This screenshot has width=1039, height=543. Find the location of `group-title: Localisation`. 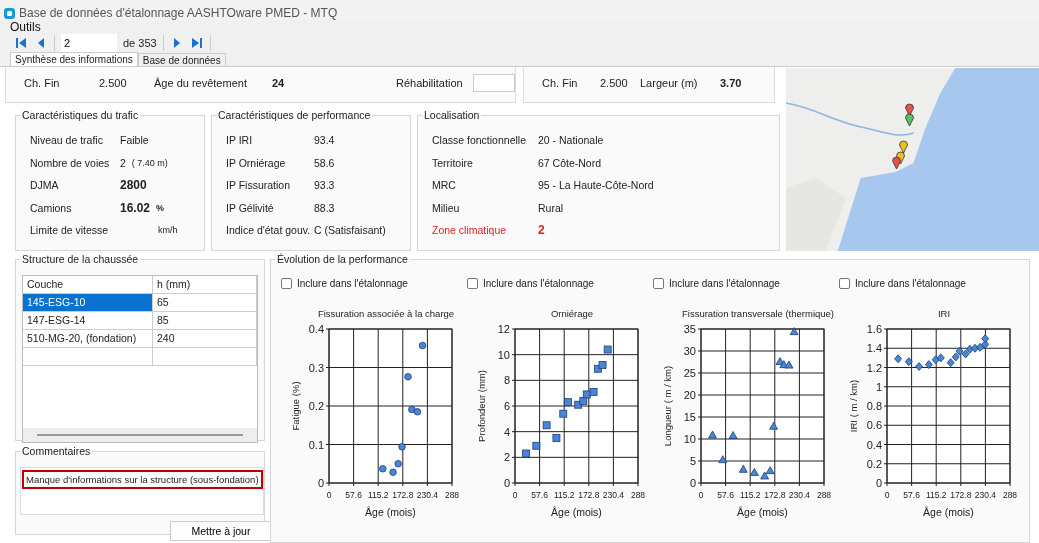

group-title: Localisation is located at coordinates (452, 115).